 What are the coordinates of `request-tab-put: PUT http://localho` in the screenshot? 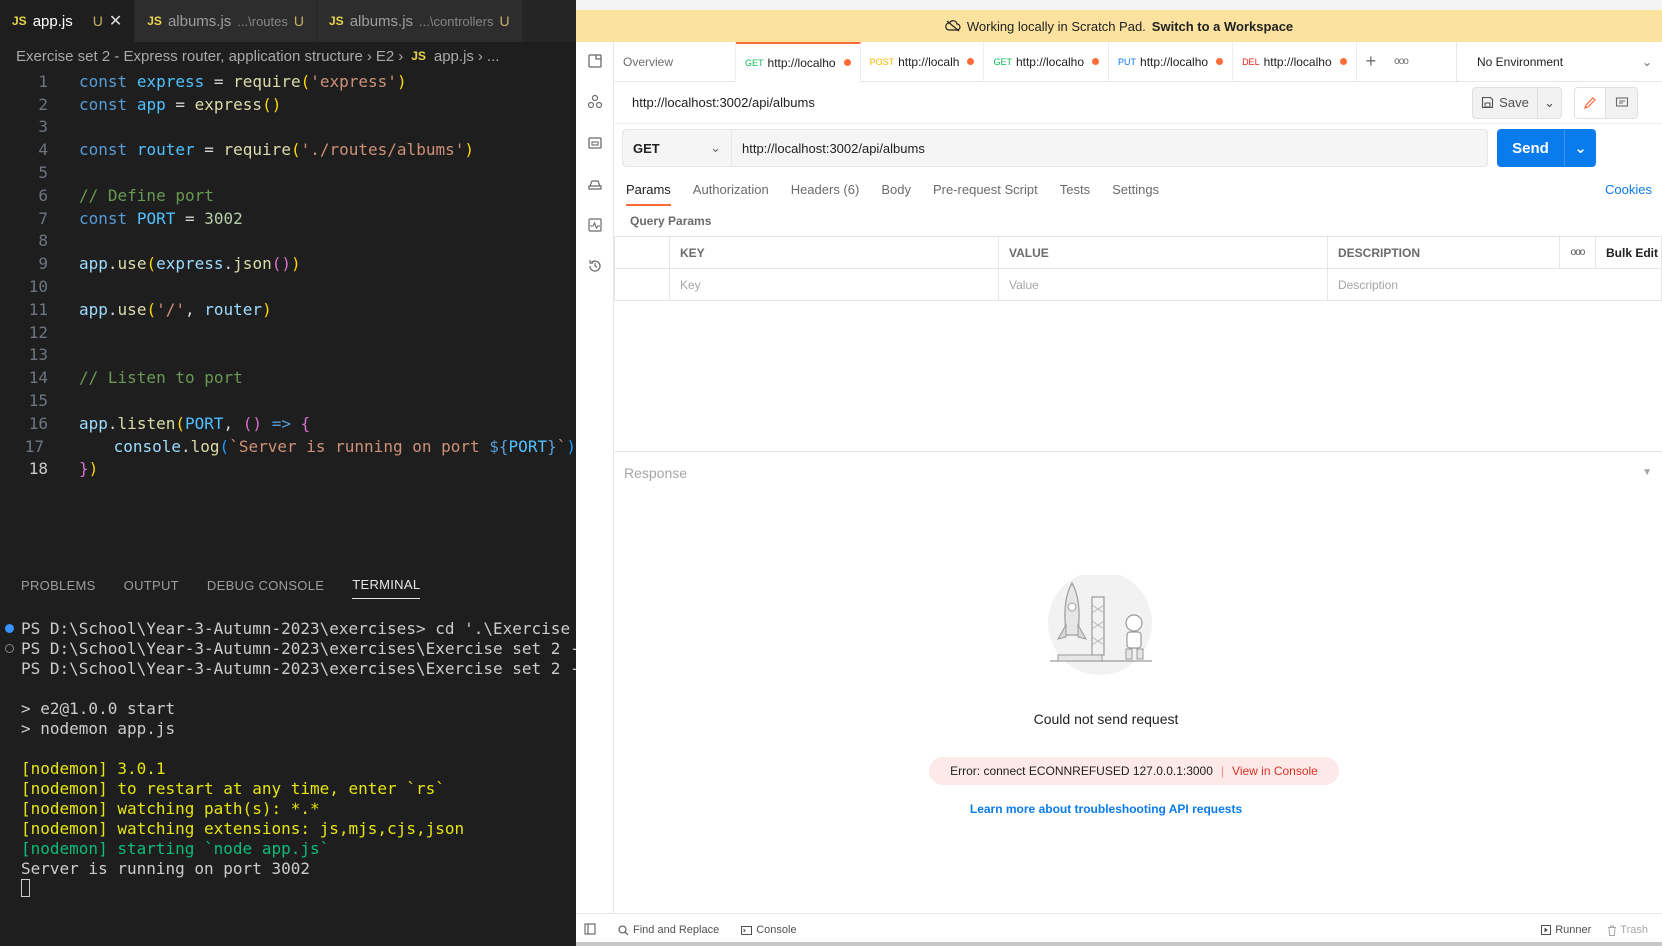 It's located at (1171, 61).